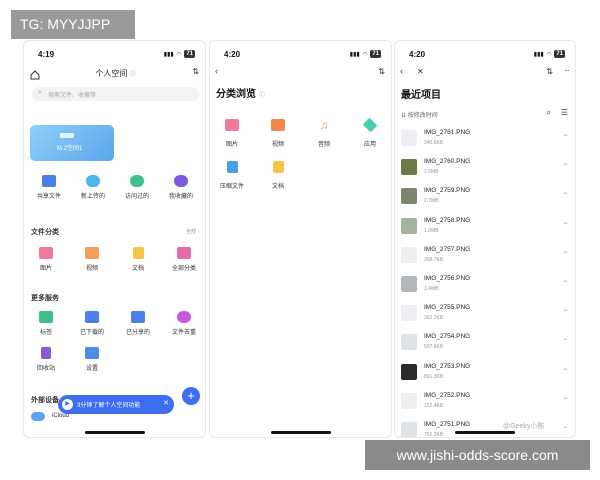 The height and width of the screenshot is (480, 600). What do you see at coordinates (486, 229) in the screenshot?
I see `file-row: IMG_2758.PNG 1.8MB ···` at bounding box center [486, 229].